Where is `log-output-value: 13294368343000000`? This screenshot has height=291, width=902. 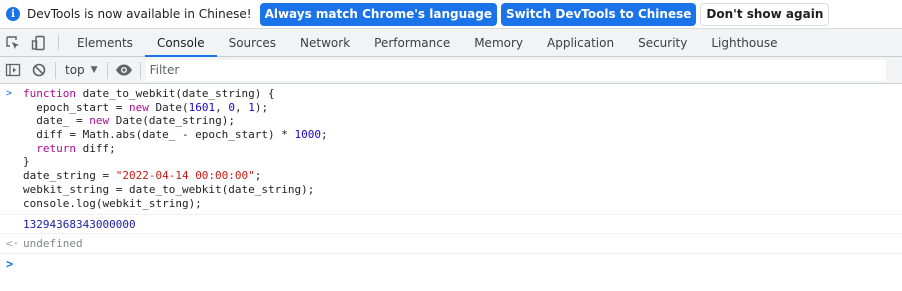 log-output-value: 13294368343000000 is located at coordinates (79, 224).